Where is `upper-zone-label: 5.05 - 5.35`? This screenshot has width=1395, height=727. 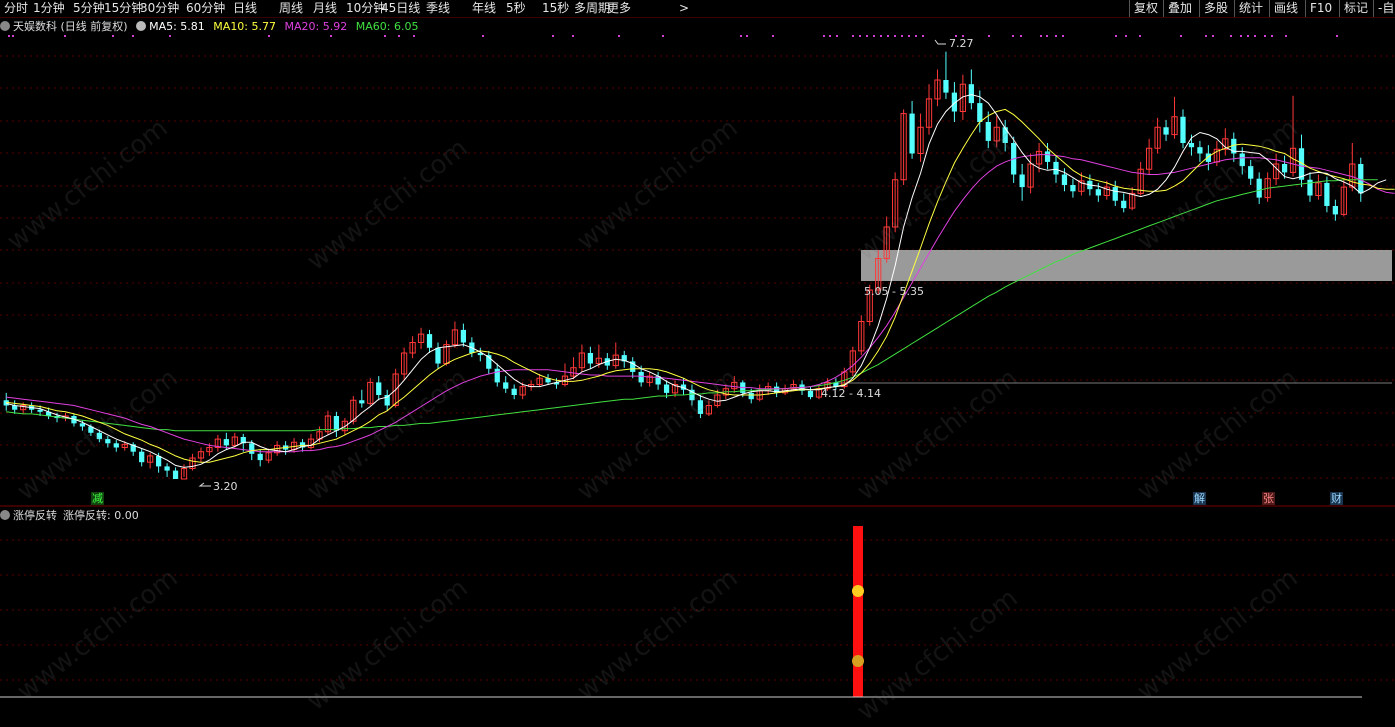
upper-zone-label: 5.05 - 5.35 is located at coordinates (894, 291).